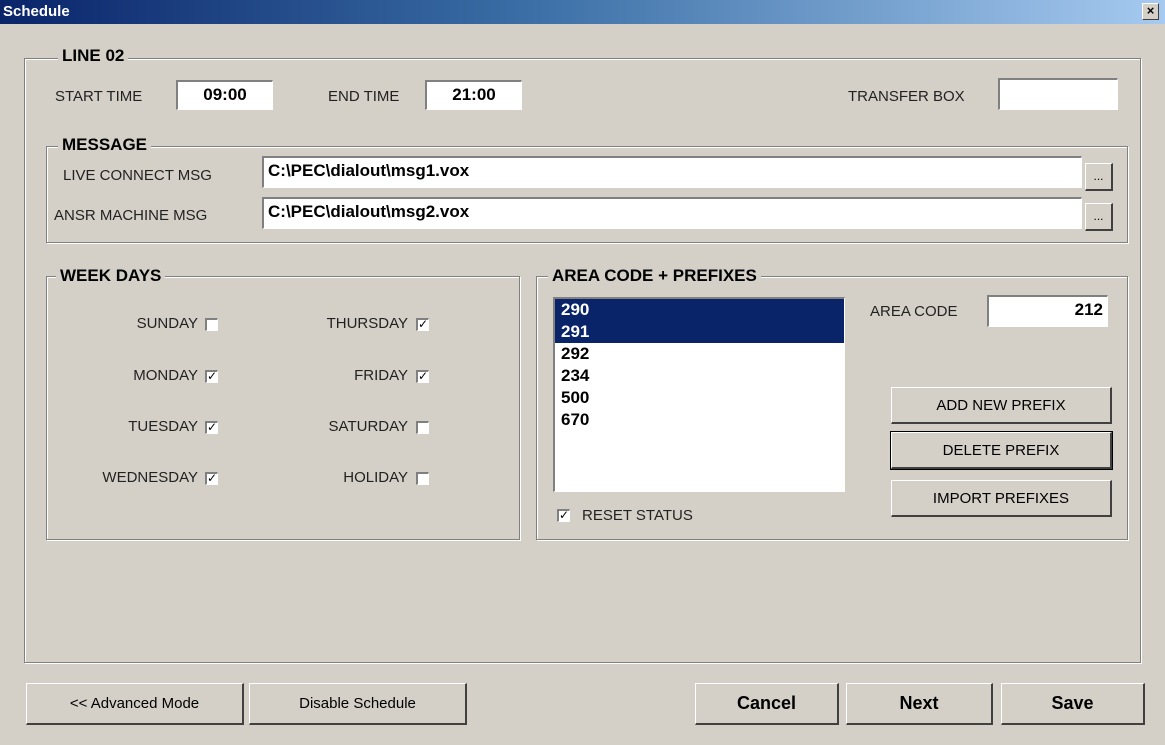 The image size is (1165, 745). Describe the element at coordinates (699, 310) in the screenshot. I see `prefix-item: 290` at that location.